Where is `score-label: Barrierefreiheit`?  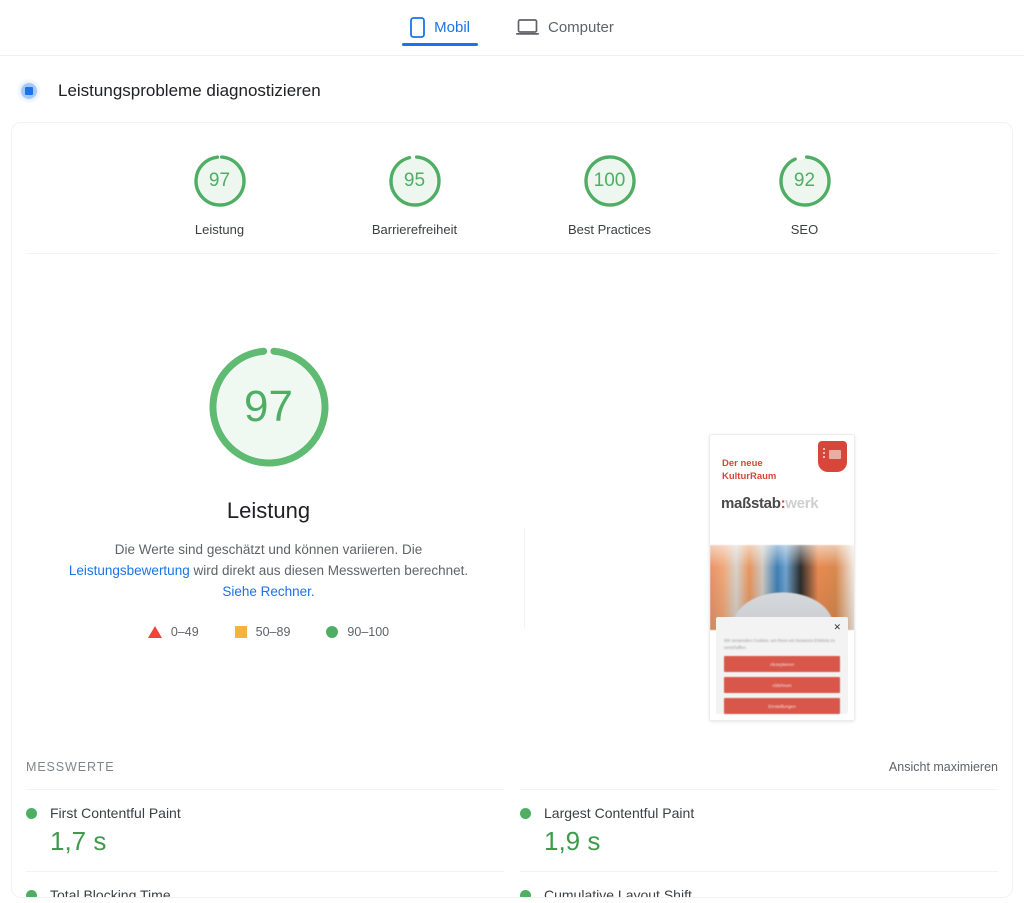 score-label: Barrierefreiheit is located at coordinates (414, 229).